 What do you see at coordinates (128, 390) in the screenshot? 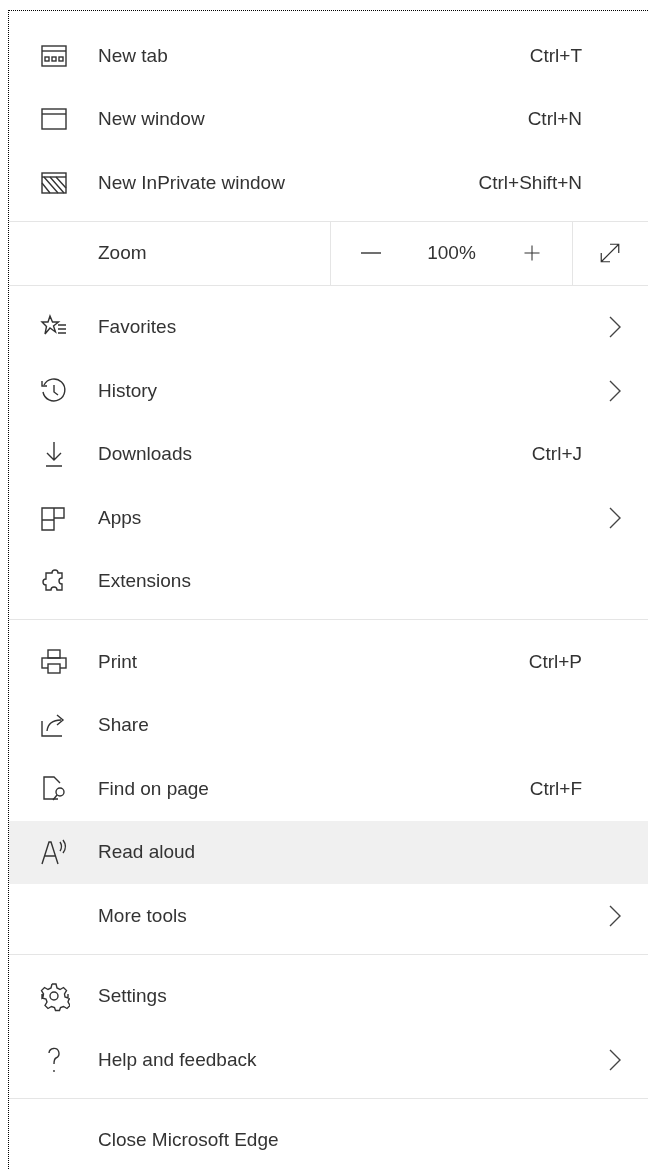
I see `menu-item-label: History` at bounding box center [128, 390].